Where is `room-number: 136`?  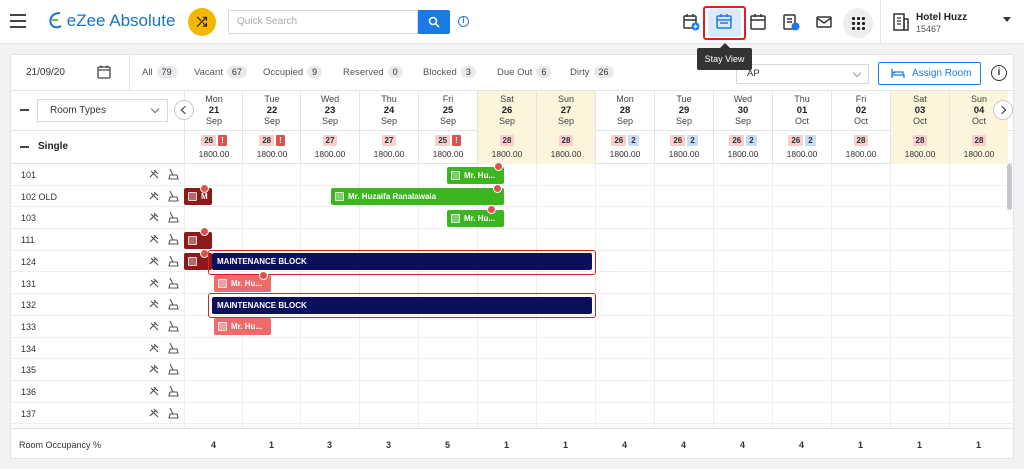
room-number: 136 is located at coordinates (28, 392).